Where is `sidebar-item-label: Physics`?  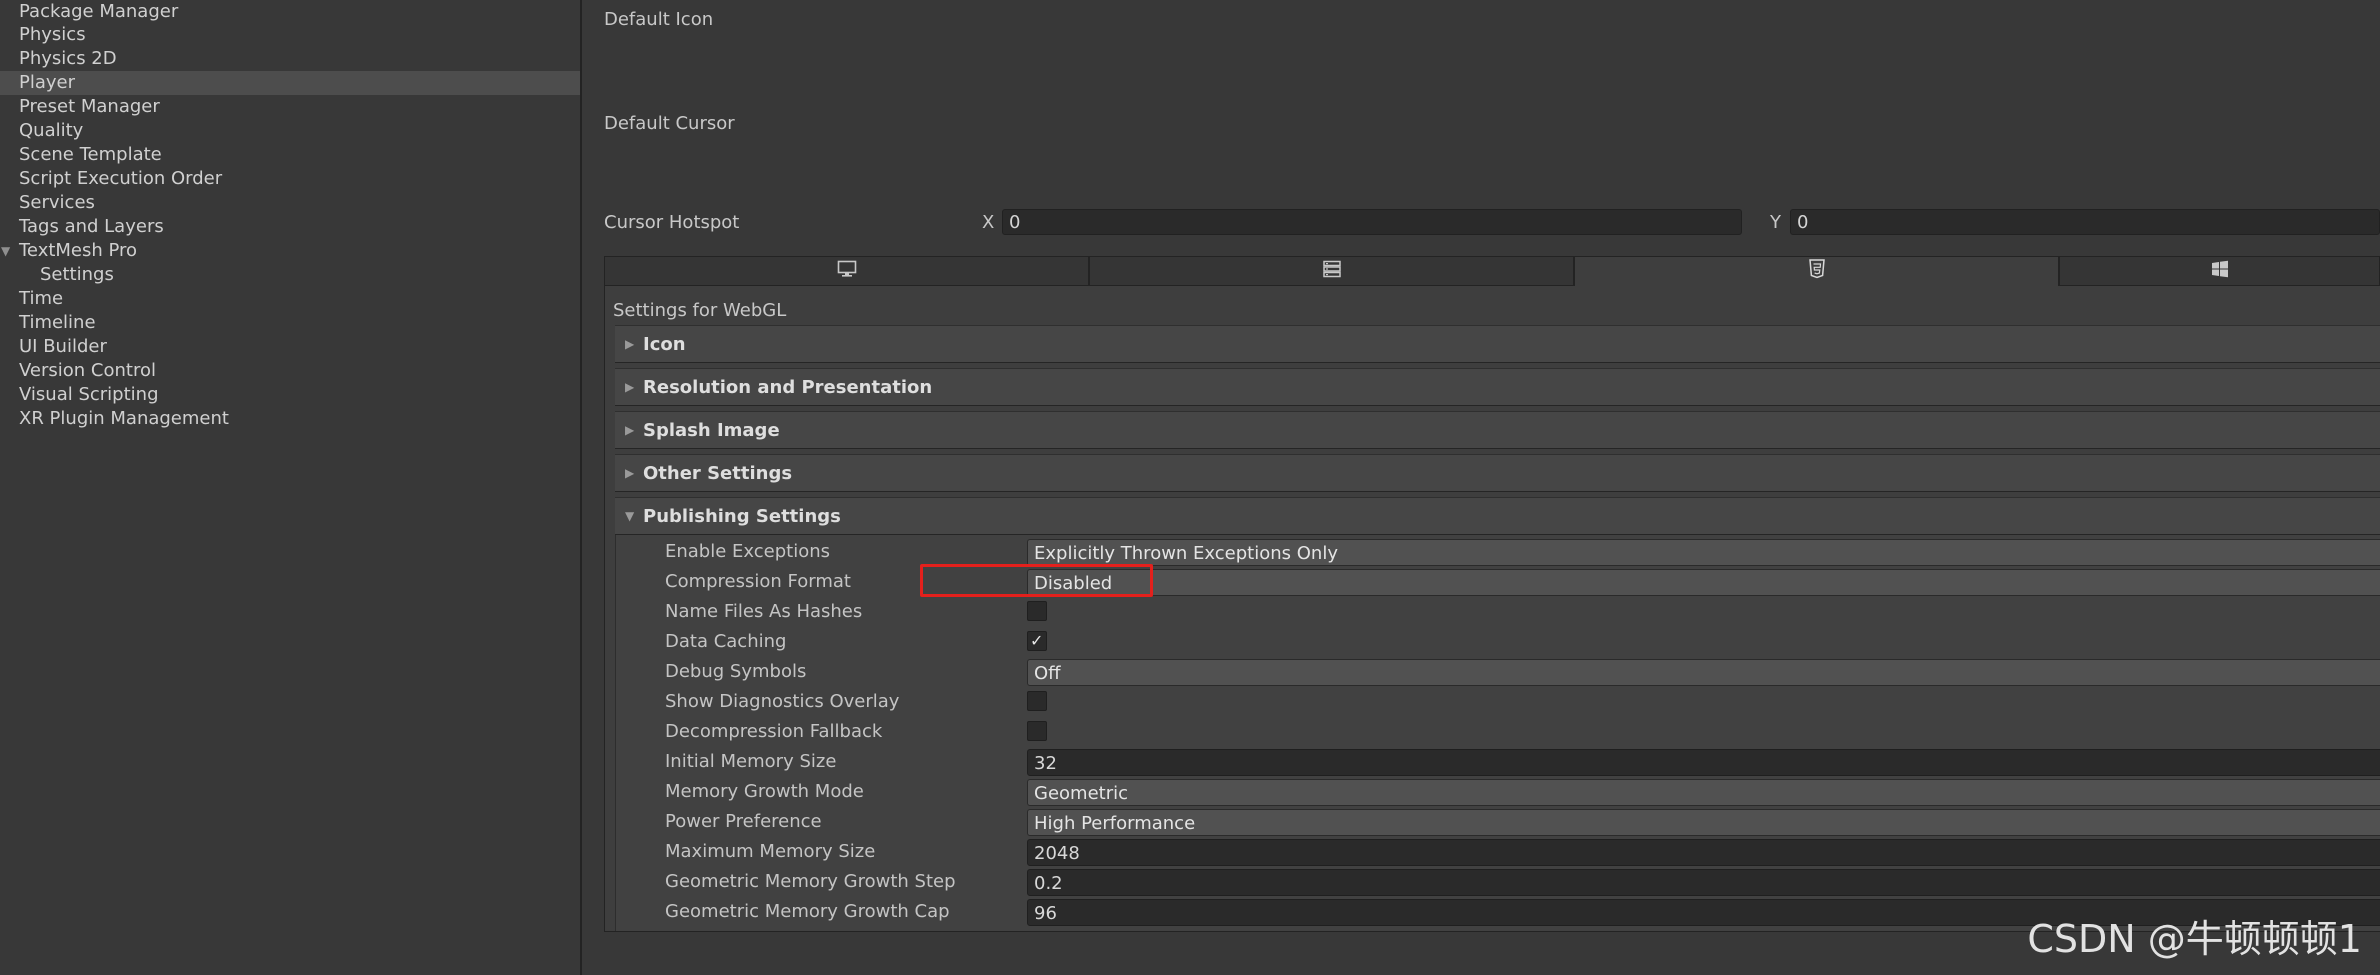
sidebar-item-label: Physics is located at coordinates (52, 34).